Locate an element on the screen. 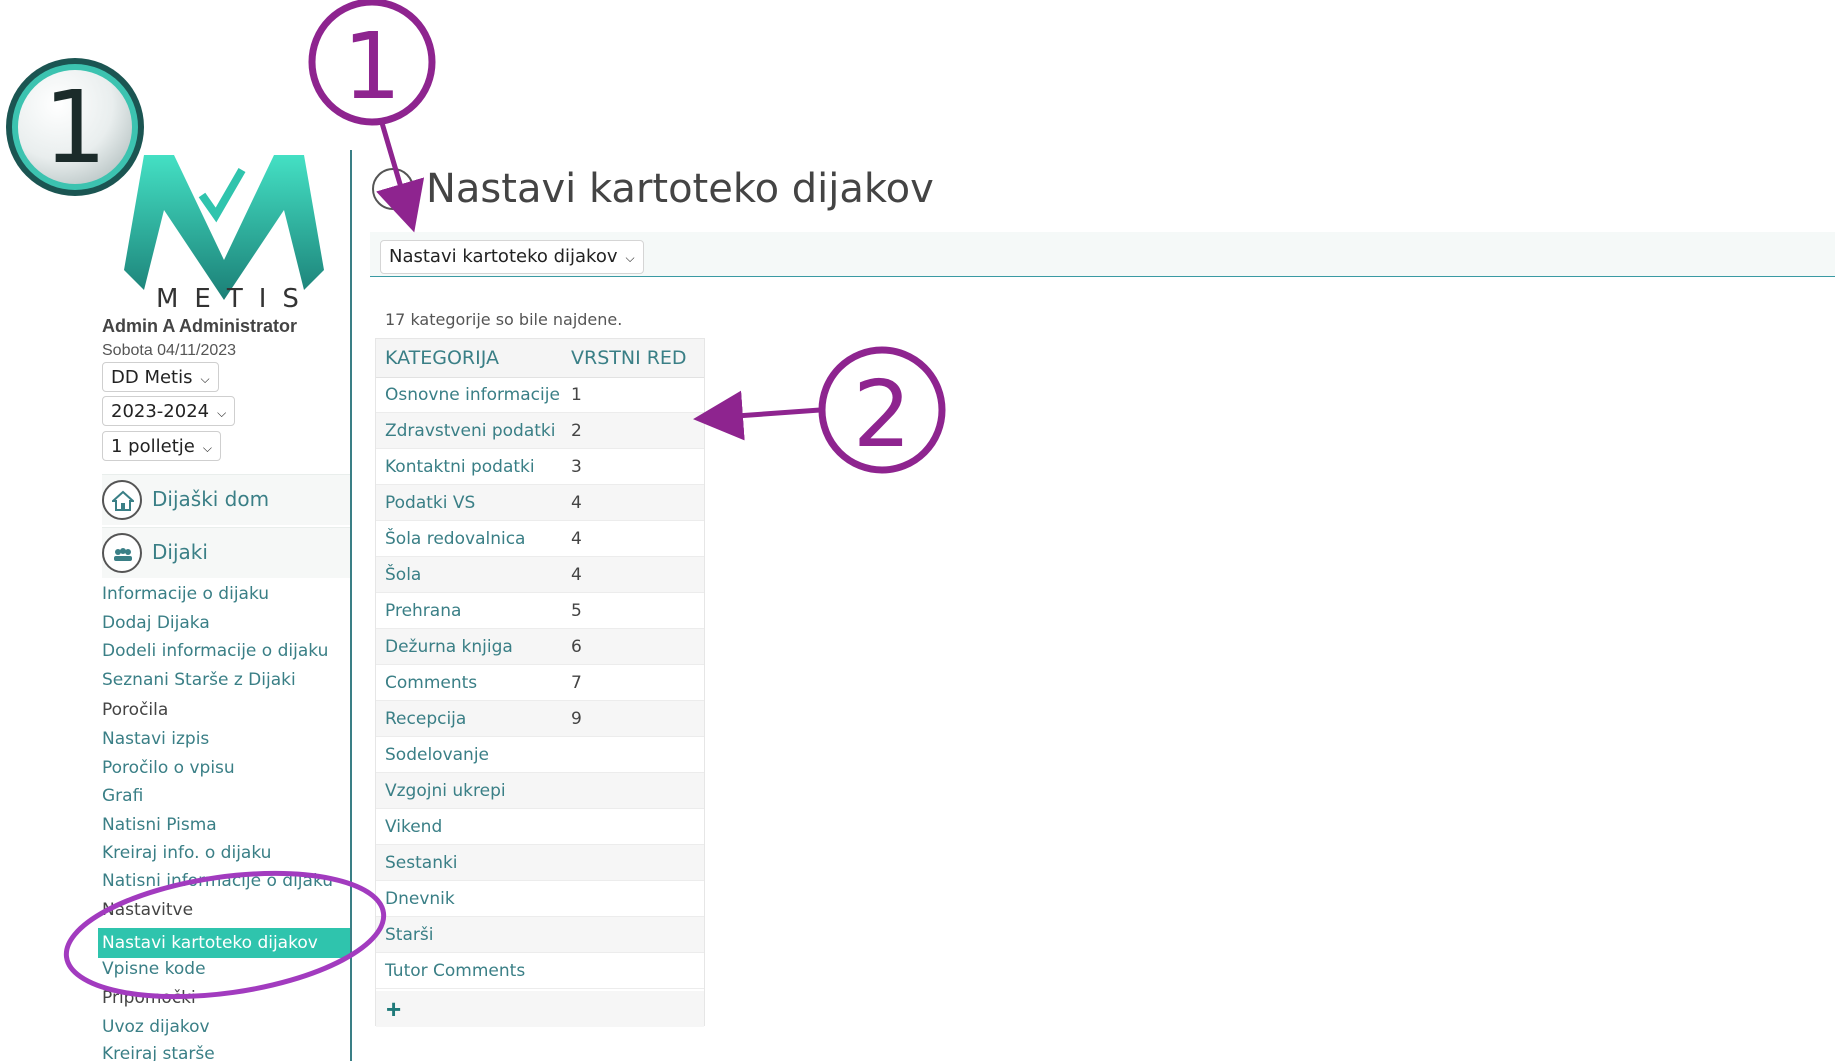  category-order: 2 is located at coordinates (576, 431).